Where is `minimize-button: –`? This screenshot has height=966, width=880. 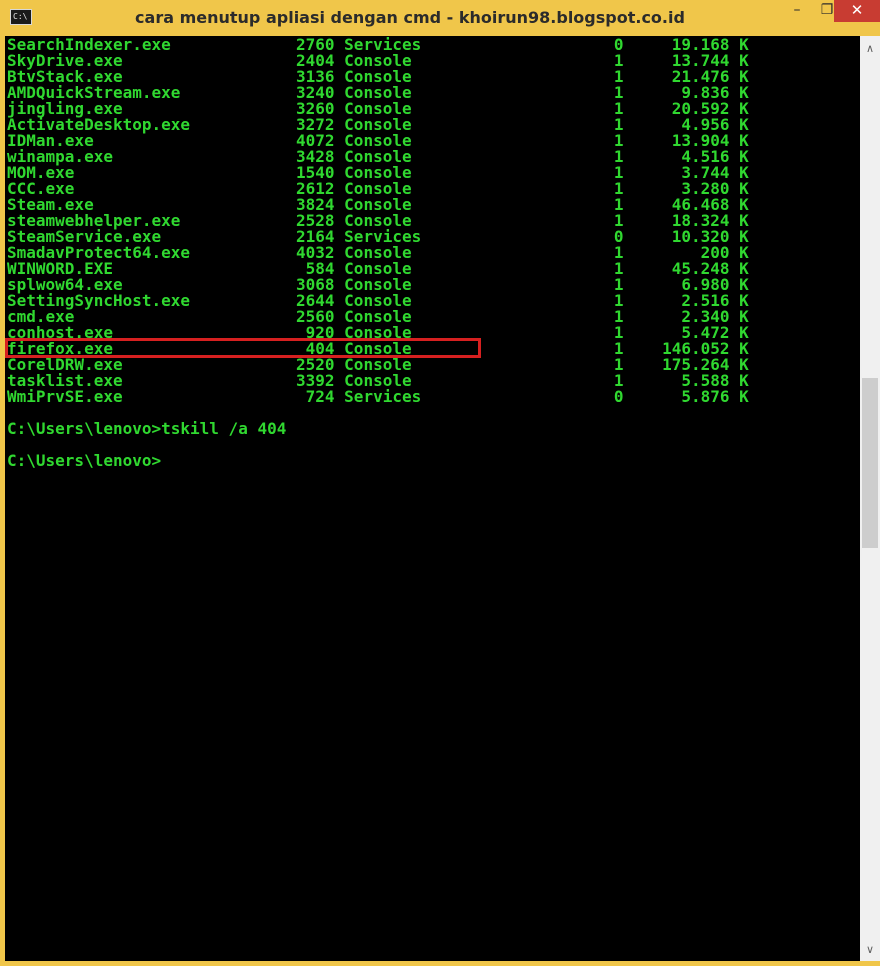
minimize-button: – is located at coordinates (797, 11).